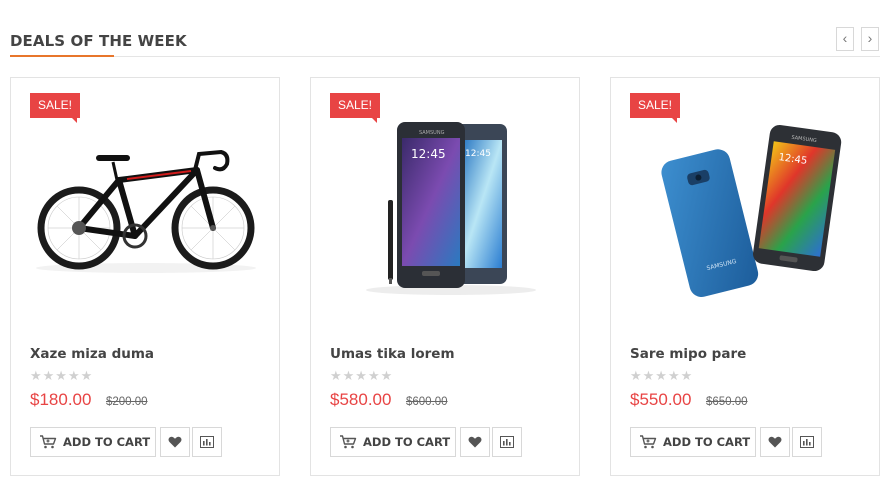 This screenshot has height=485, width=887. I want to click on svg-text: SAMSUNG, so click(432, 133).